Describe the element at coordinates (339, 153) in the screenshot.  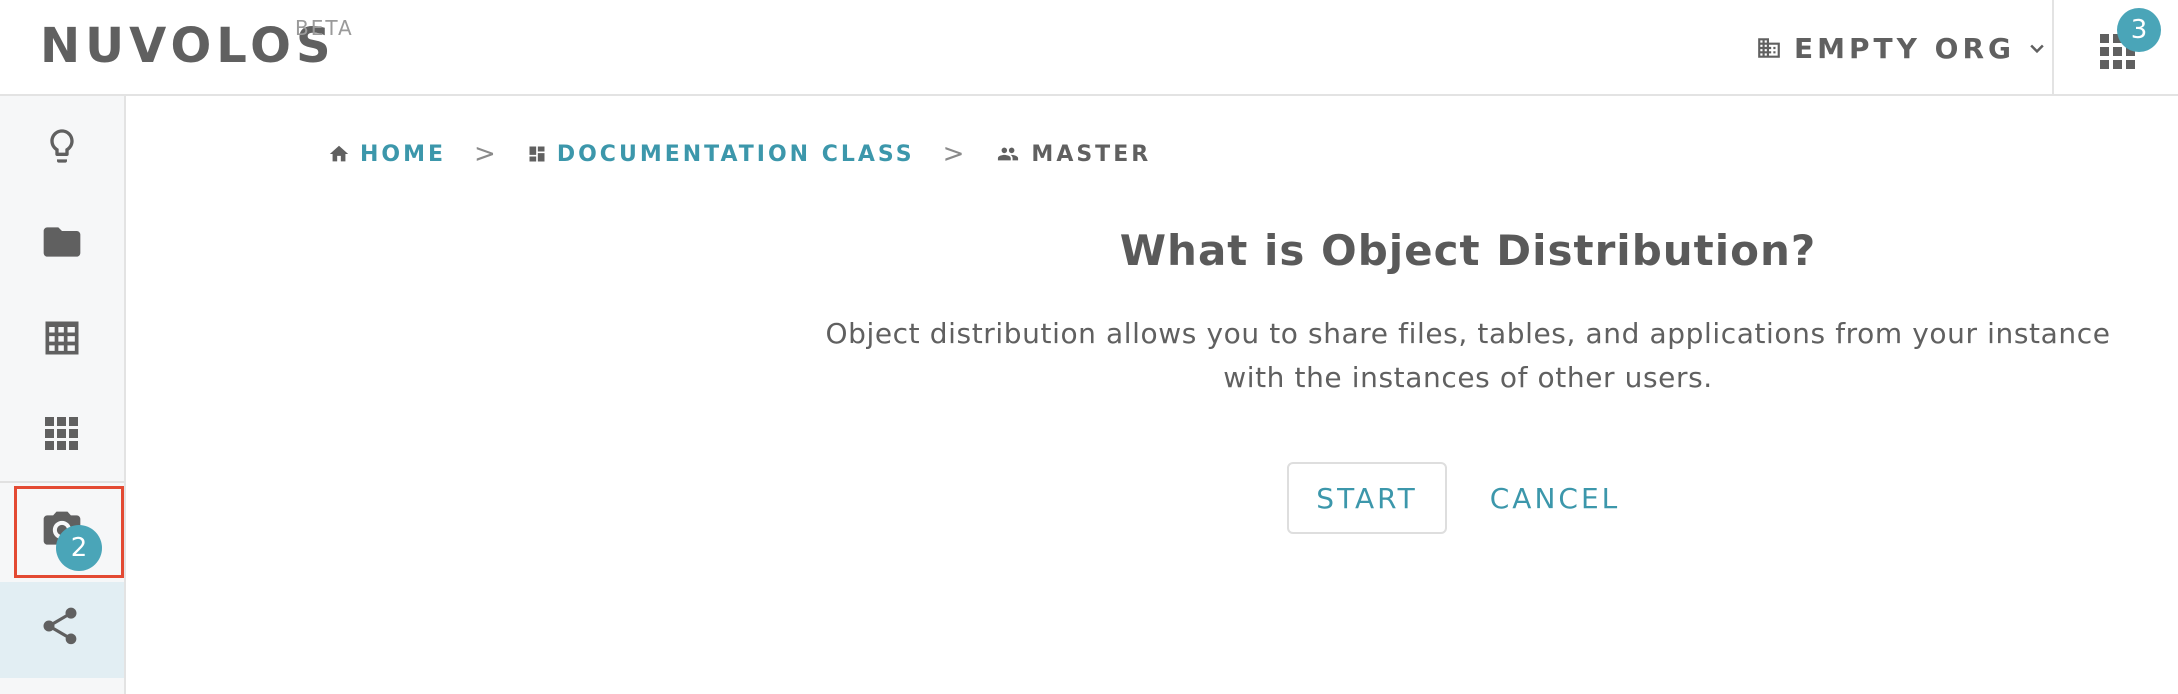
I see `home-icon` at that location.